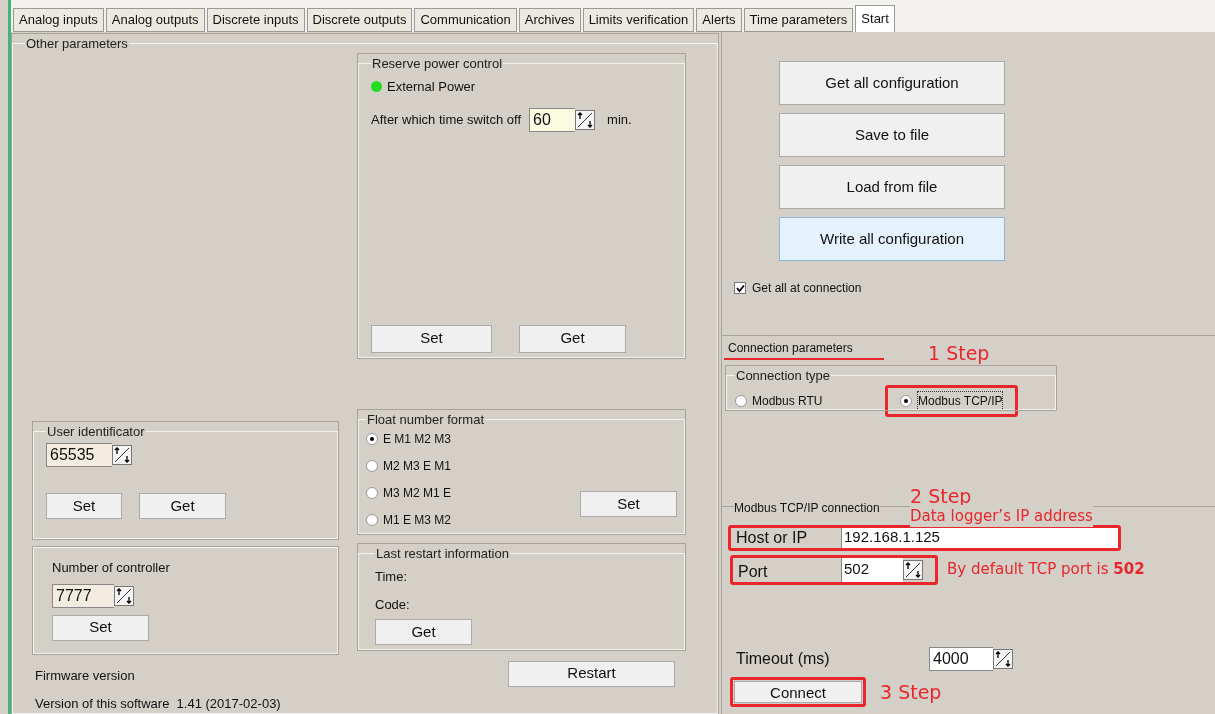  I want to click on step-annotation: 3 Step, so click(911, 692).